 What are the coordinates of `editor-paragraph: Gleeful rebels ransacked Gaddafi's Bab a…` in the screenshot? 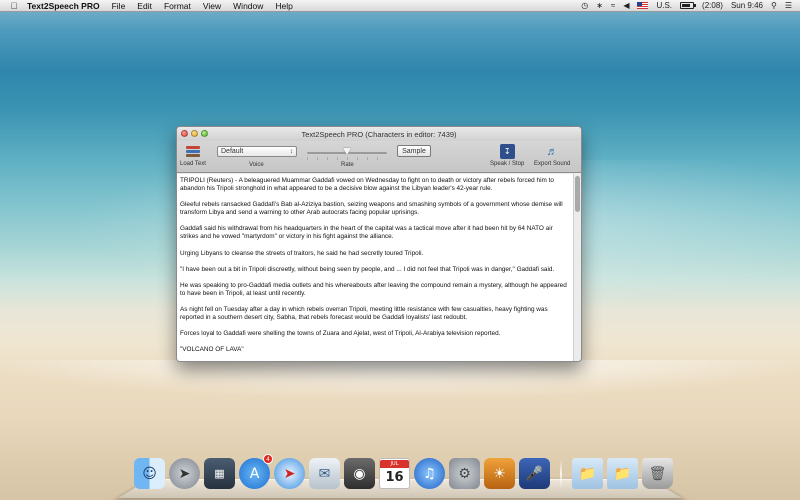 It's located at (375, 209).